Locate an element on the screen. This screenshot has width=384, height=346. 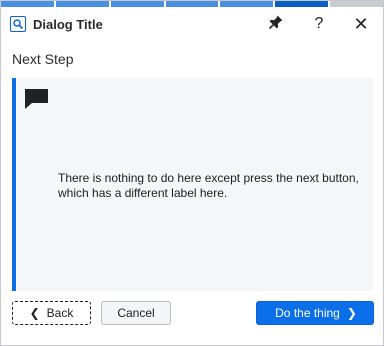
back-button: ❮ Back is located at coordinates (51, 313).